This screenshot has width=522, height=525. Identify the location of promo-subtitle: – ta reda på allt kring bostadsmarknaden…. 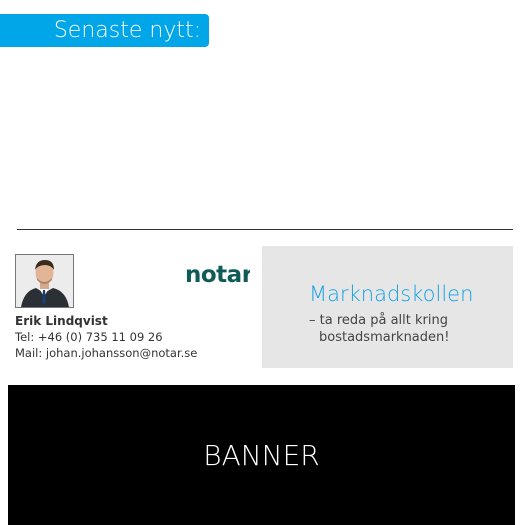
(379, 329).